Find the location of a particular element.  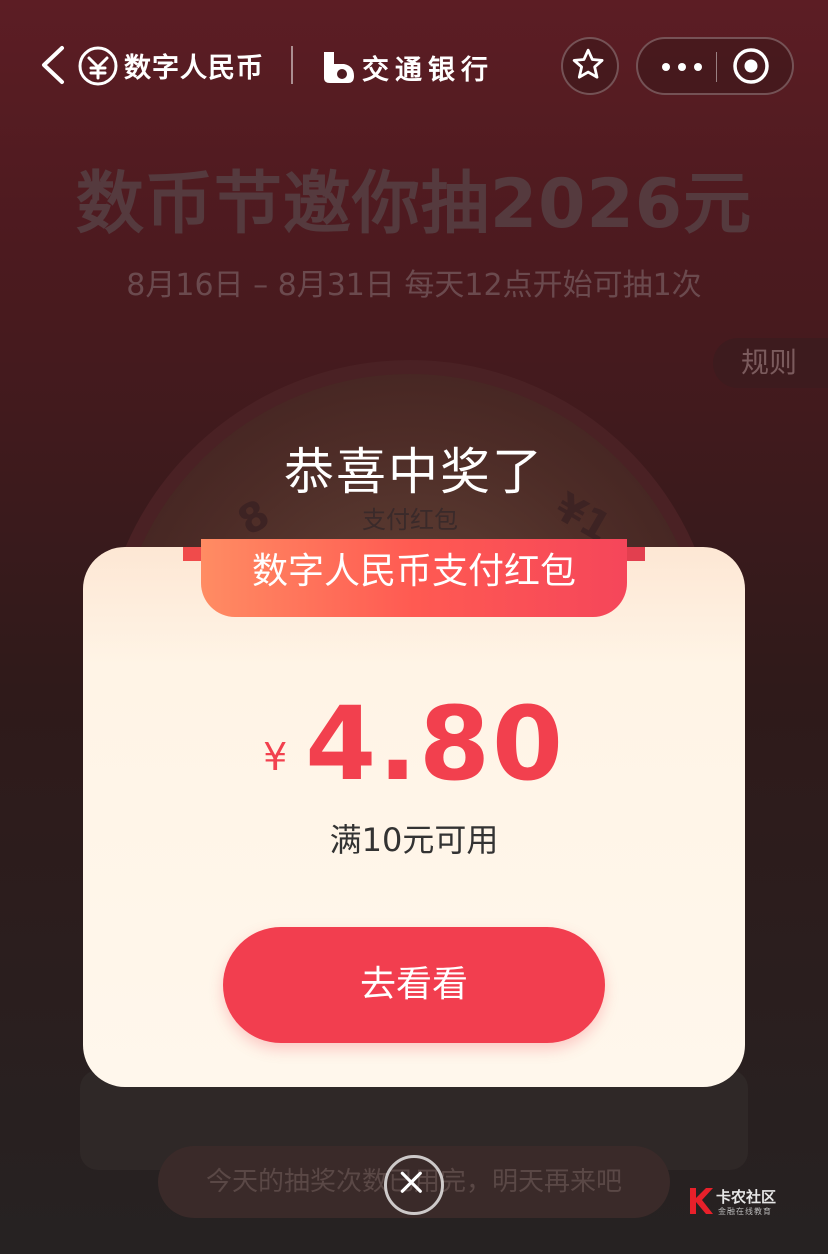

wheel-prize-label: 支付红包 is located at coordinates (410, 520).